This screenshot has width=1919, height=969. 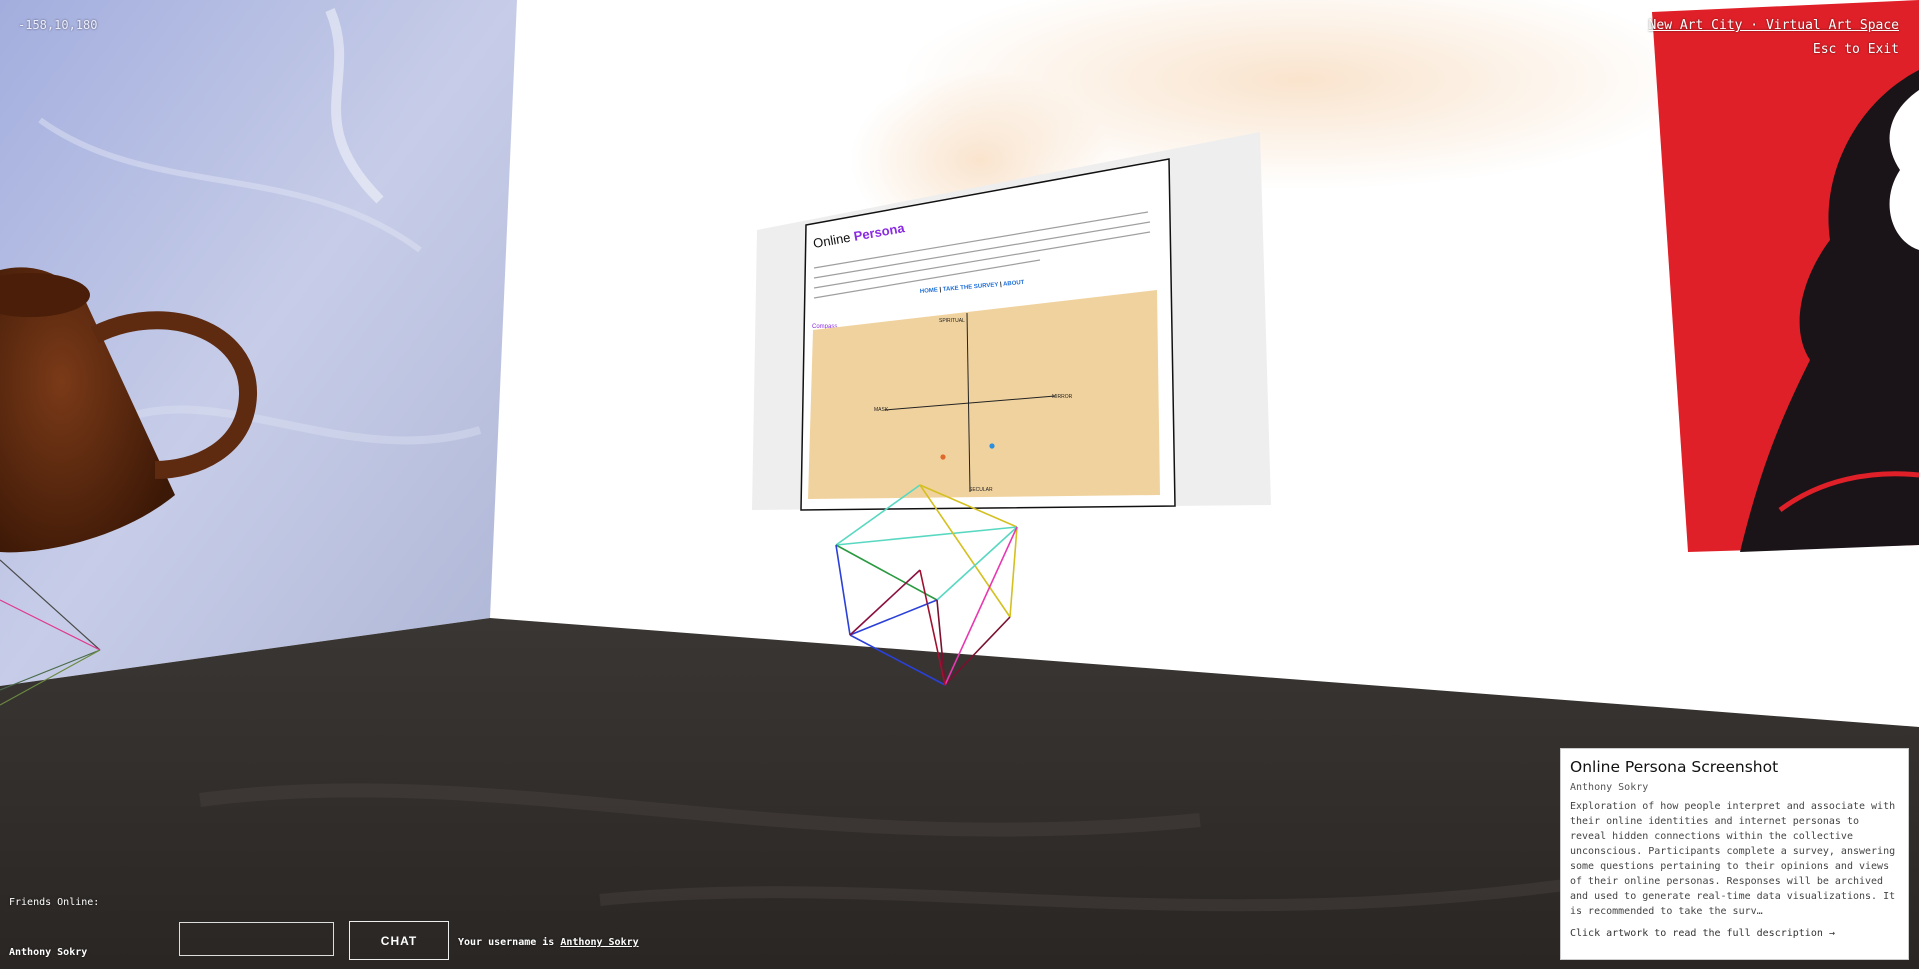 I want to click on friends-online-label: Friends Online:, so click(x=54, y=902).